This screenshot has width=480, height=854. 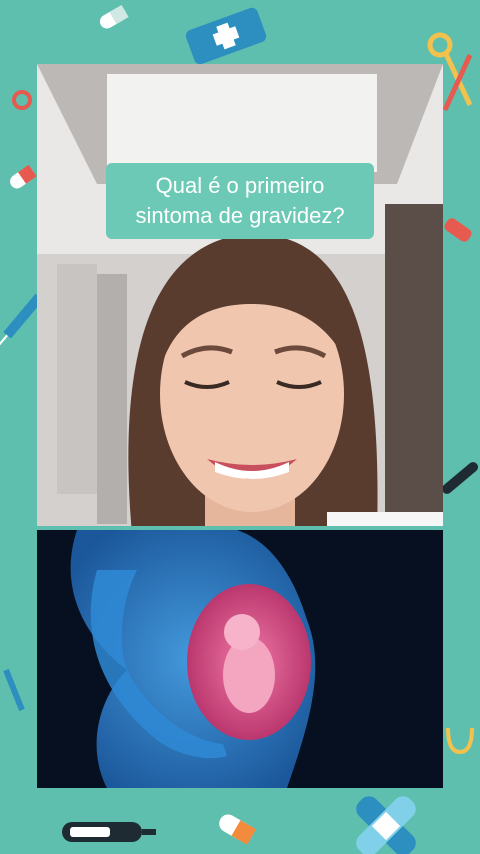 What do you see at coordinates (226, 36) in the screenshot?
I see `first-aid-kit-icon` at bounding box center [226, 36].